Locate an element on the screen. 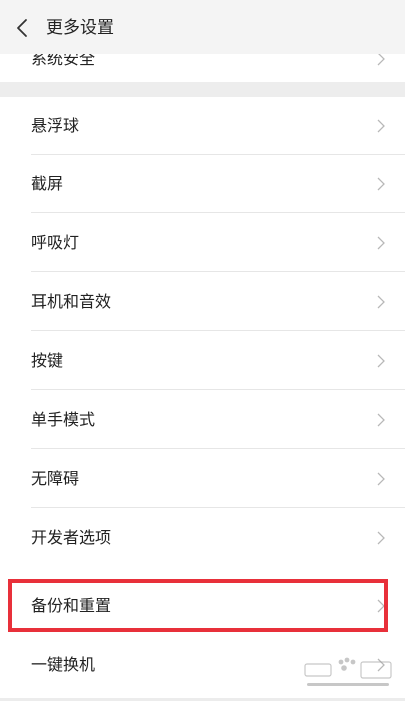 The image size is (405, 701). settings-item-breathing-light: 呼吸灯 is located at coordinates (202, 243).